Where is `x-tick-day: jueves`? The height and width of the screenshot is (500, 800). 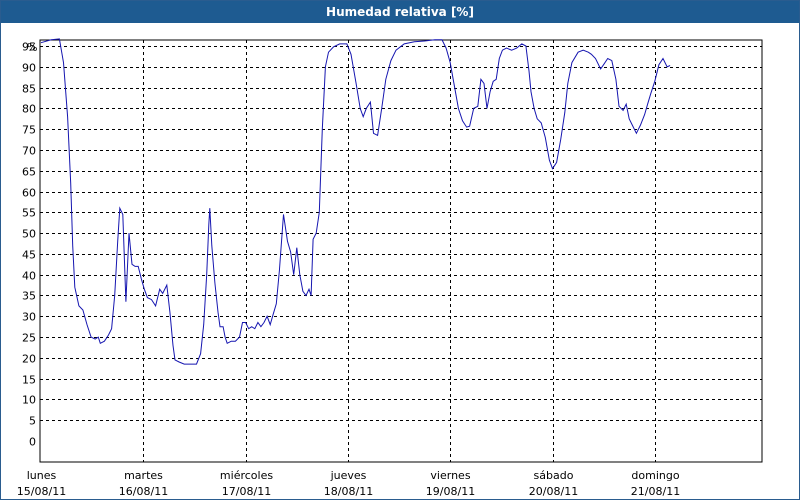 x-tick-day: jueves is located at coordinates (348, 475).